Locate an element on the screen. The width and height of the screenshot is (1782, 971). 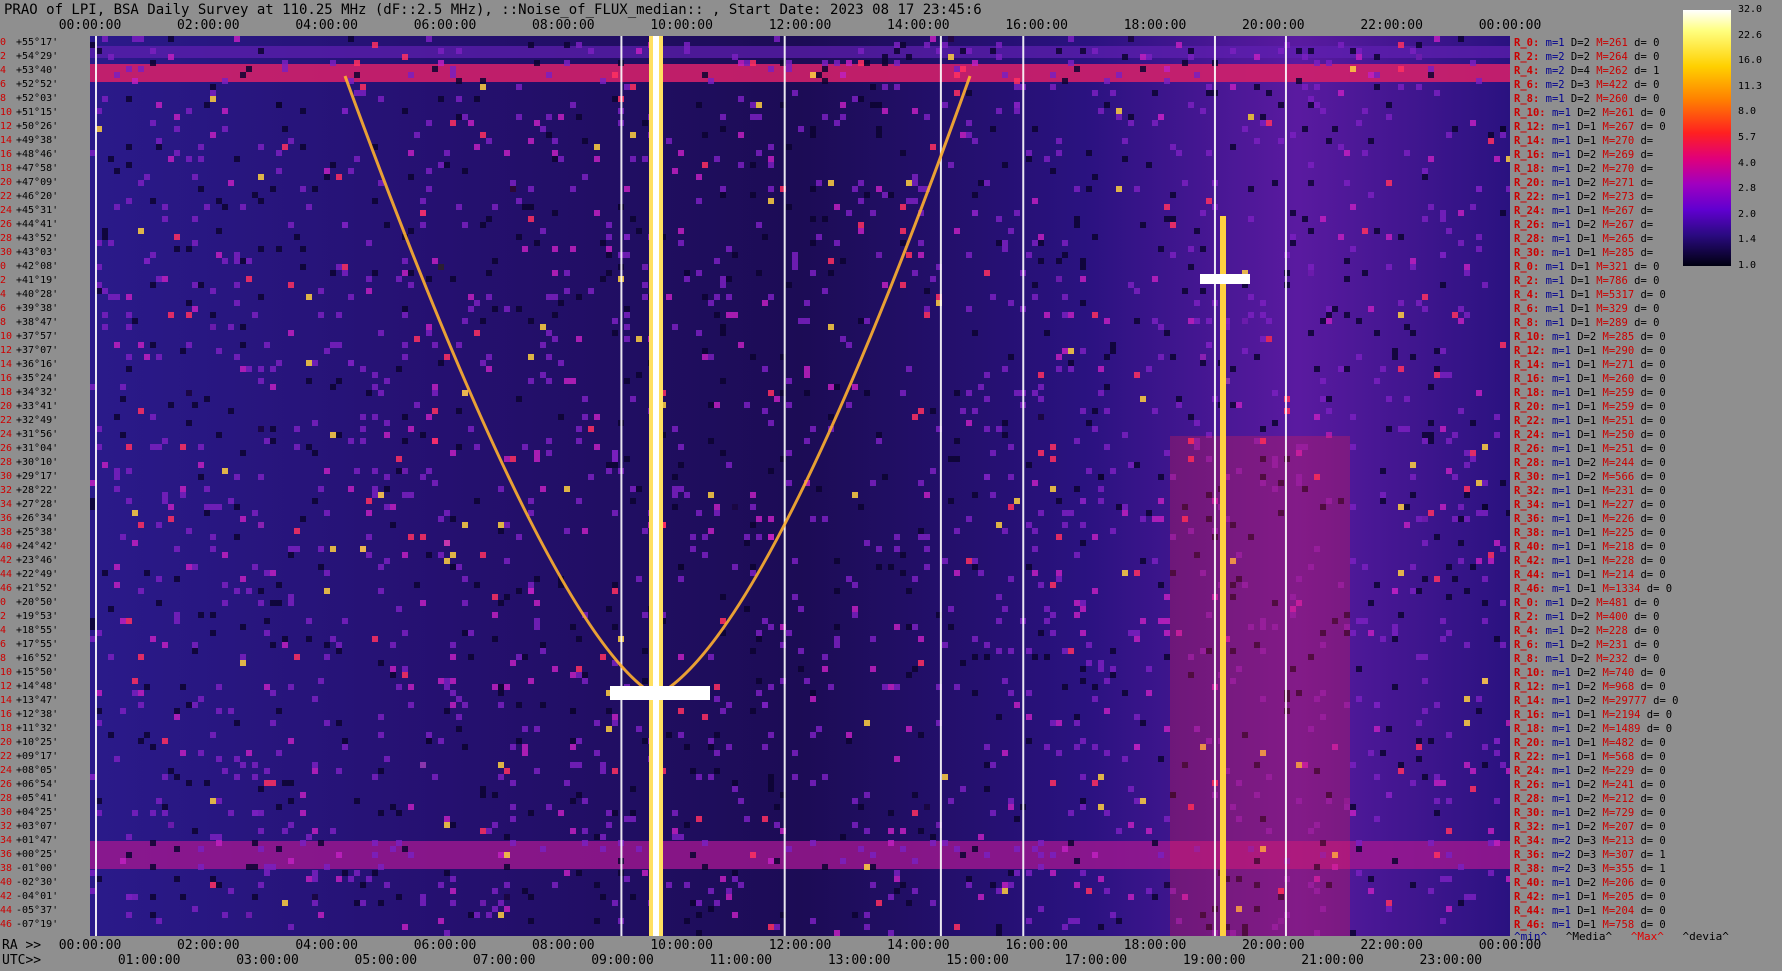
declination-row: 28 +43°52' is located at coordinates (45, 239).